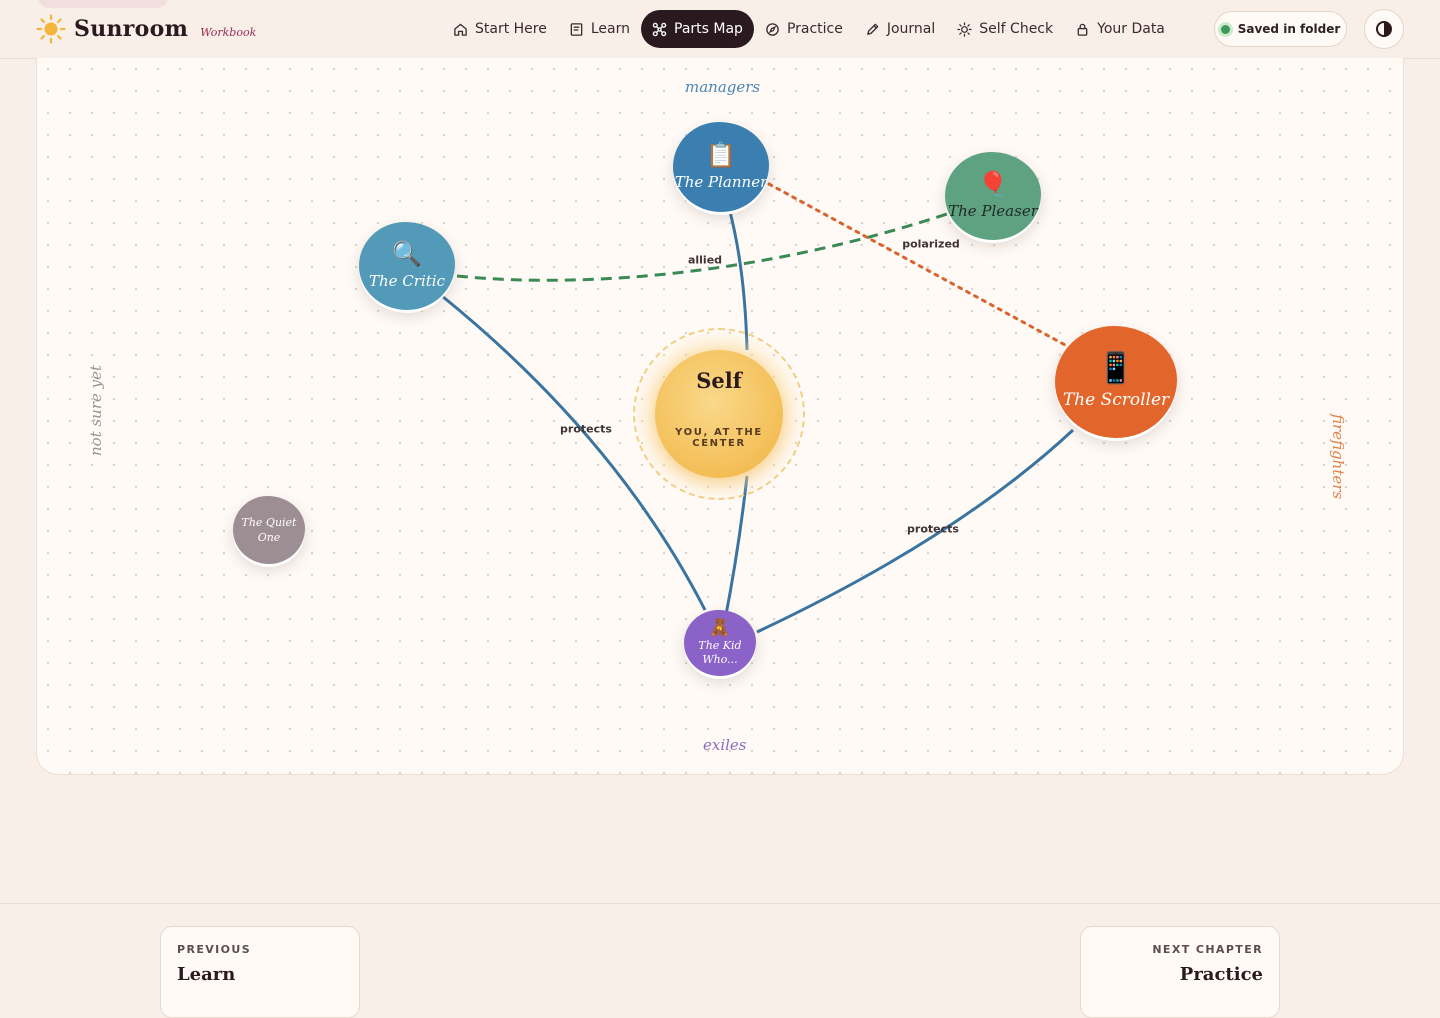 The width and height of the screenshot is (1440, 1018). Describe the element at coordinates (1116, 368) in the screenshot. I see `phone-icon: 📱` at that location.